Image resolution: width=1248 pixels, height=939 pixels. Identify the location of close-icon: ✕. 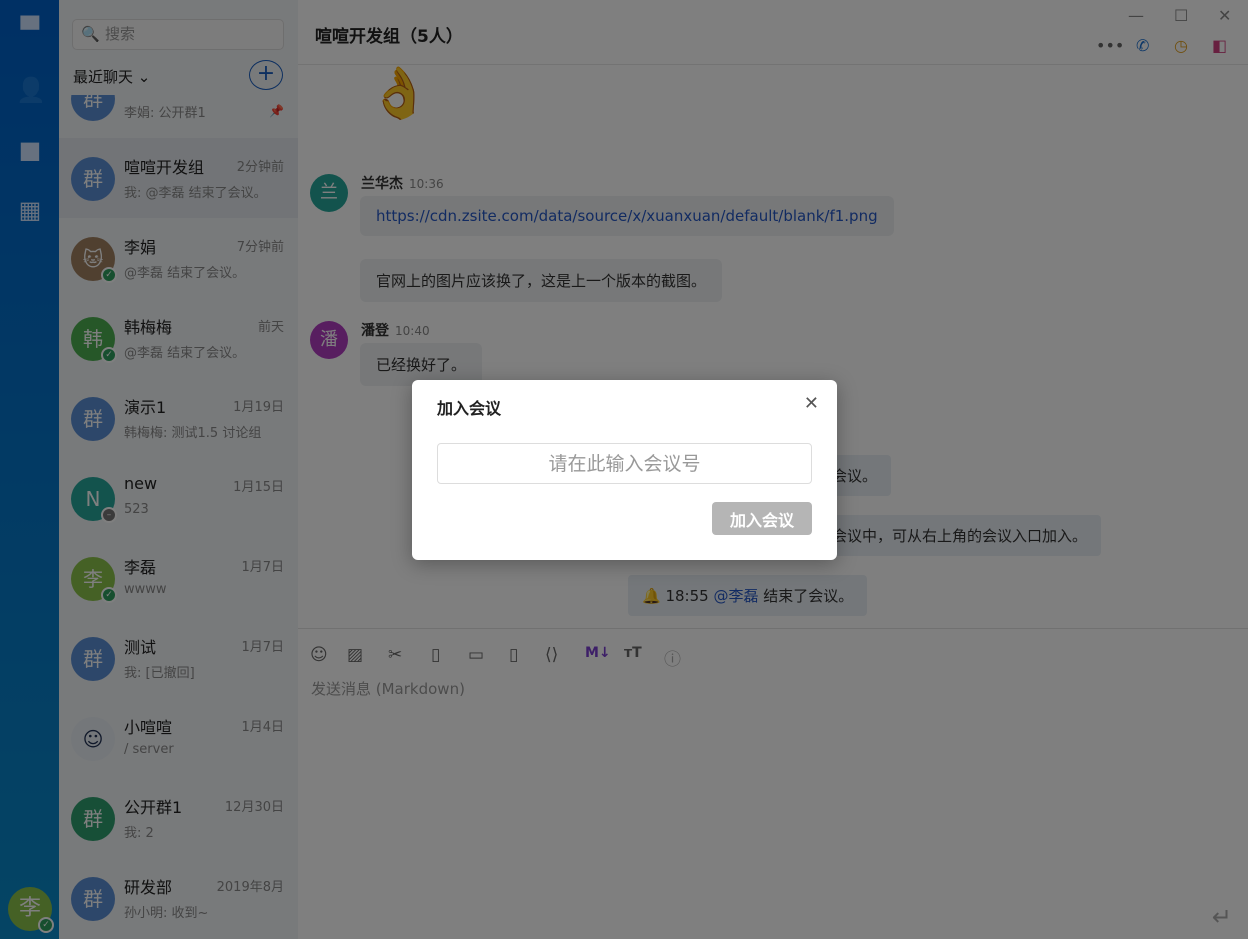
(811, 403).